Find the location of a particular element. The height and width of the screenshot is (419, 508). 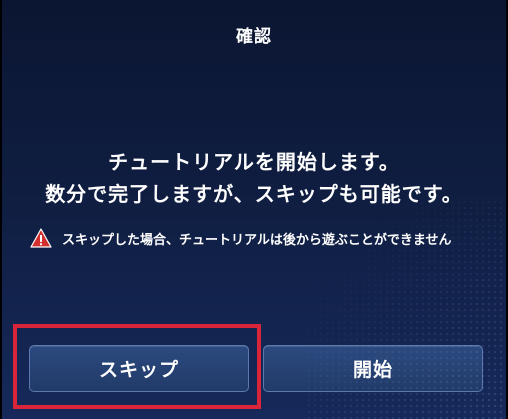

dialog-title: 確認 is located at coordinates (254, 37).